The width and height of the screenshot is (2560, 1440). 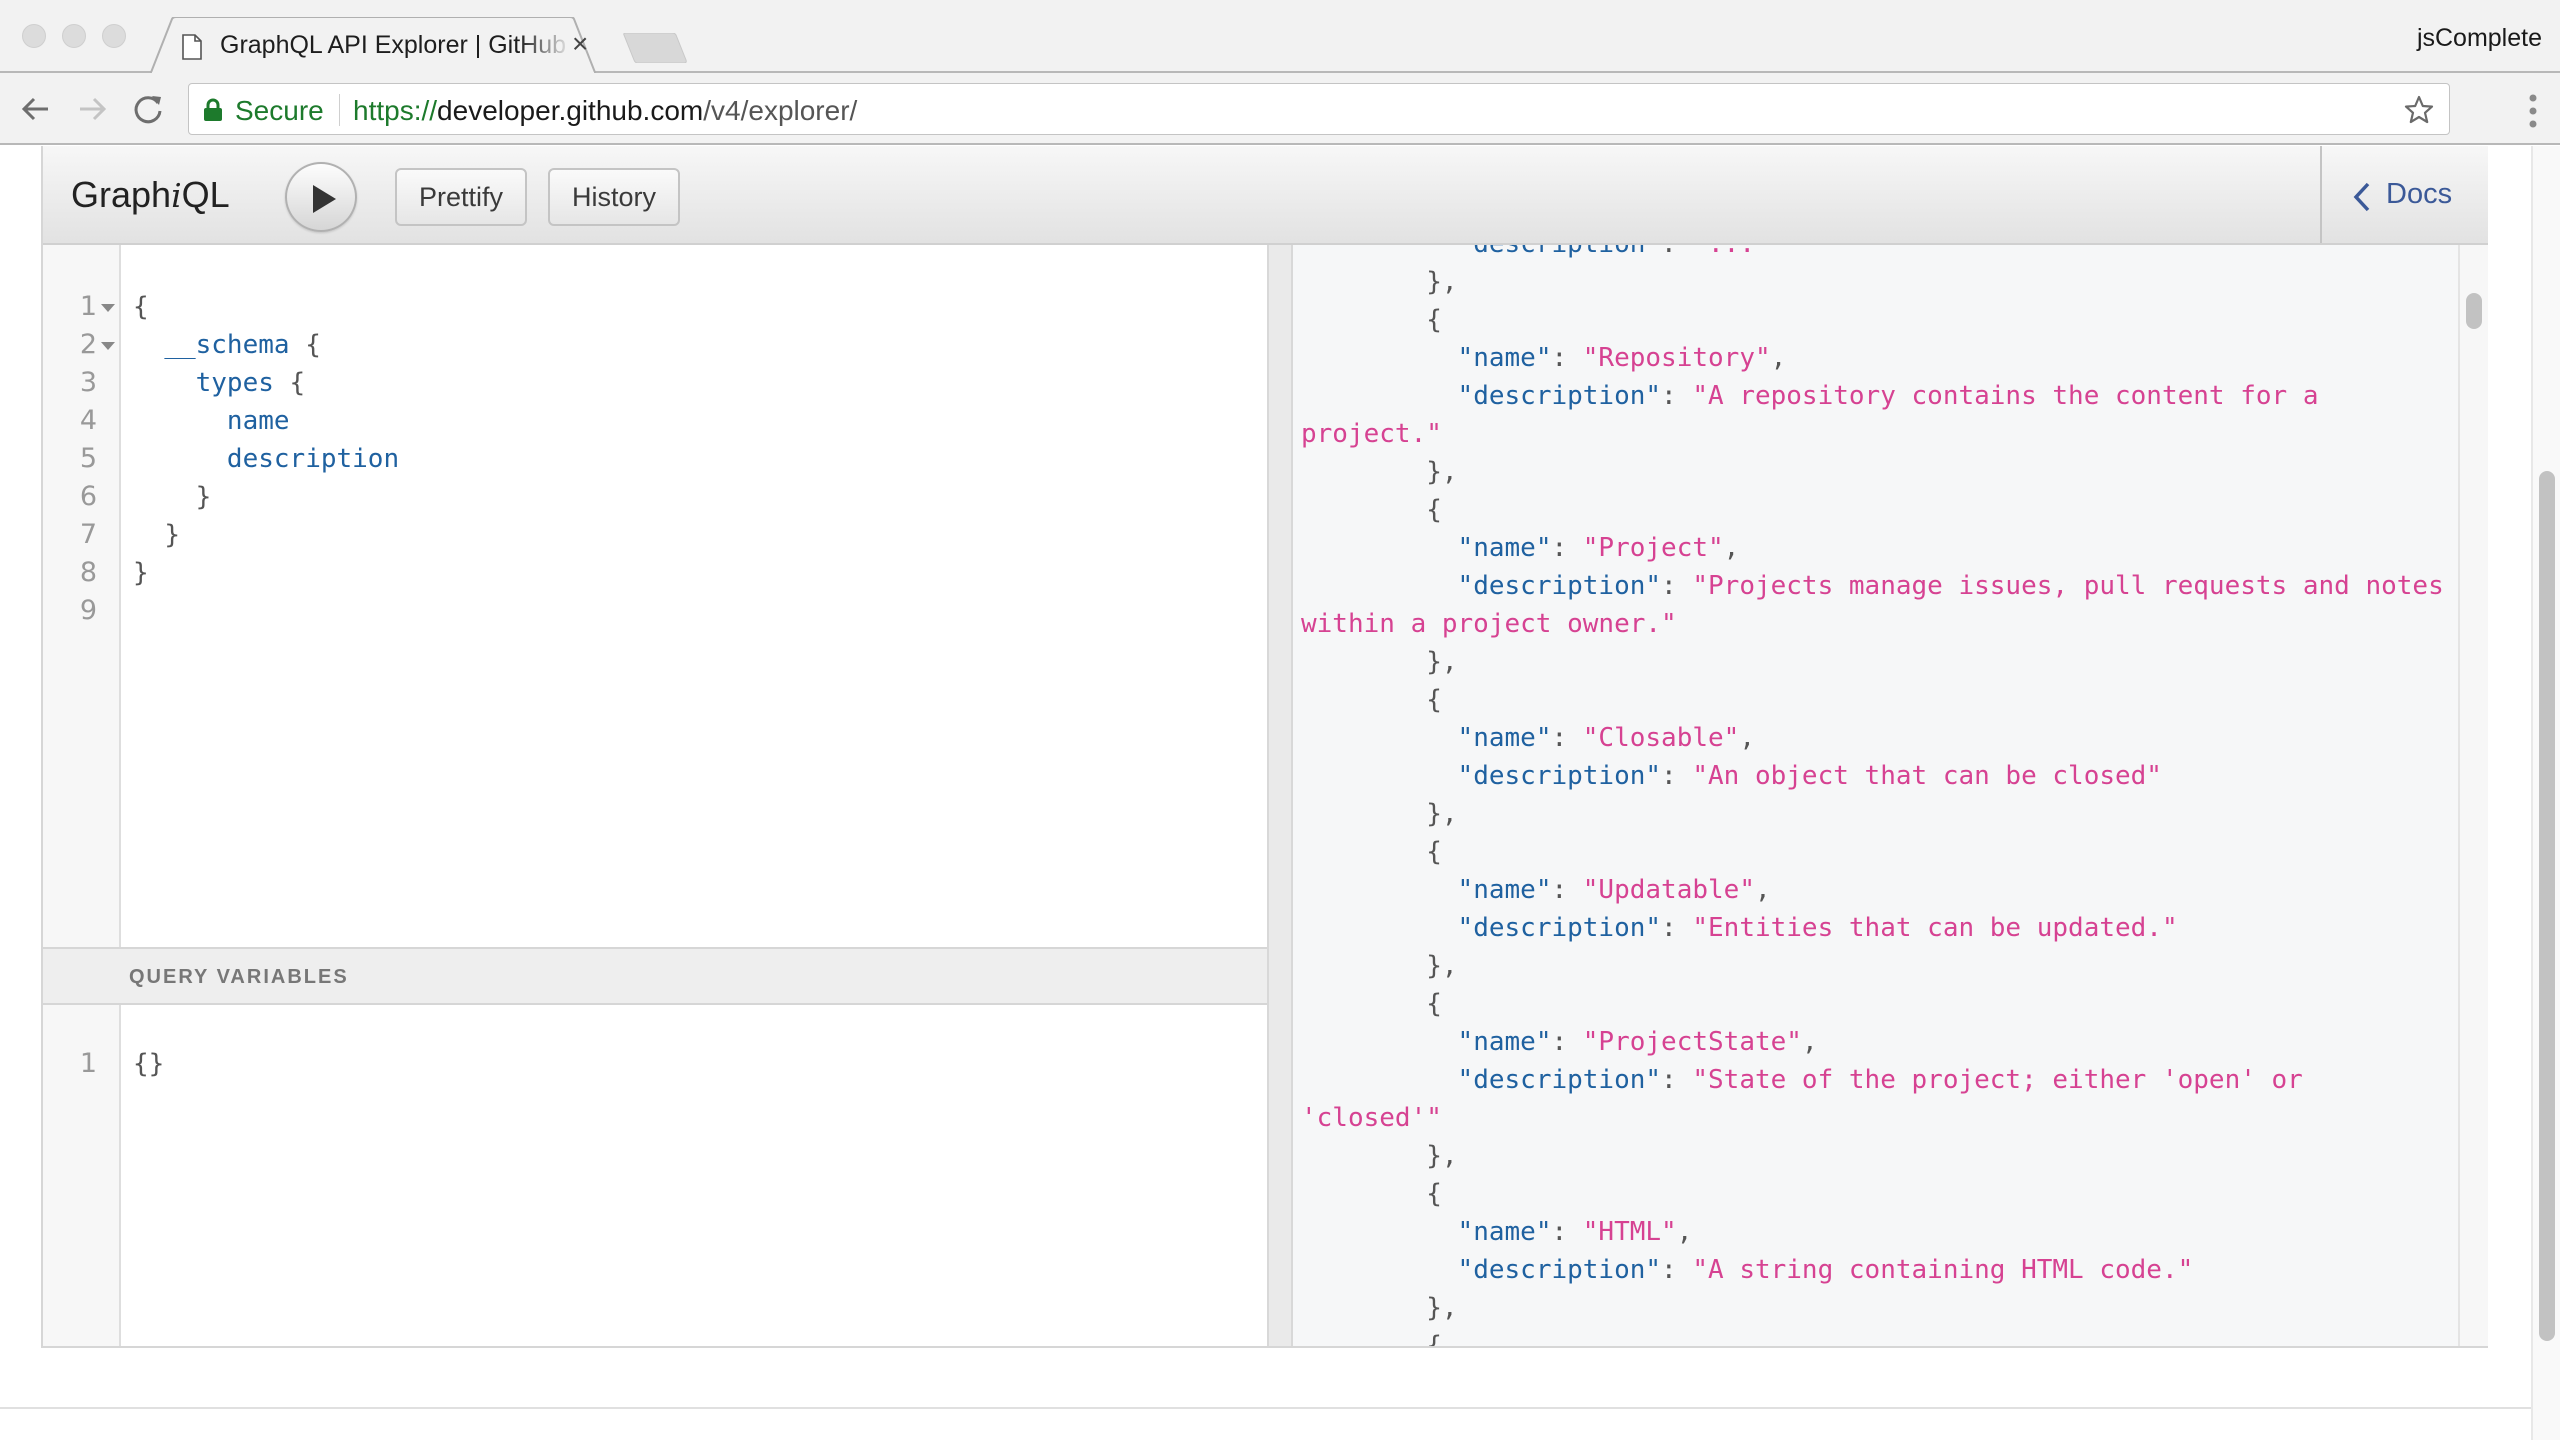 I want to click on line-number: 1, so click(x=88, y=306).